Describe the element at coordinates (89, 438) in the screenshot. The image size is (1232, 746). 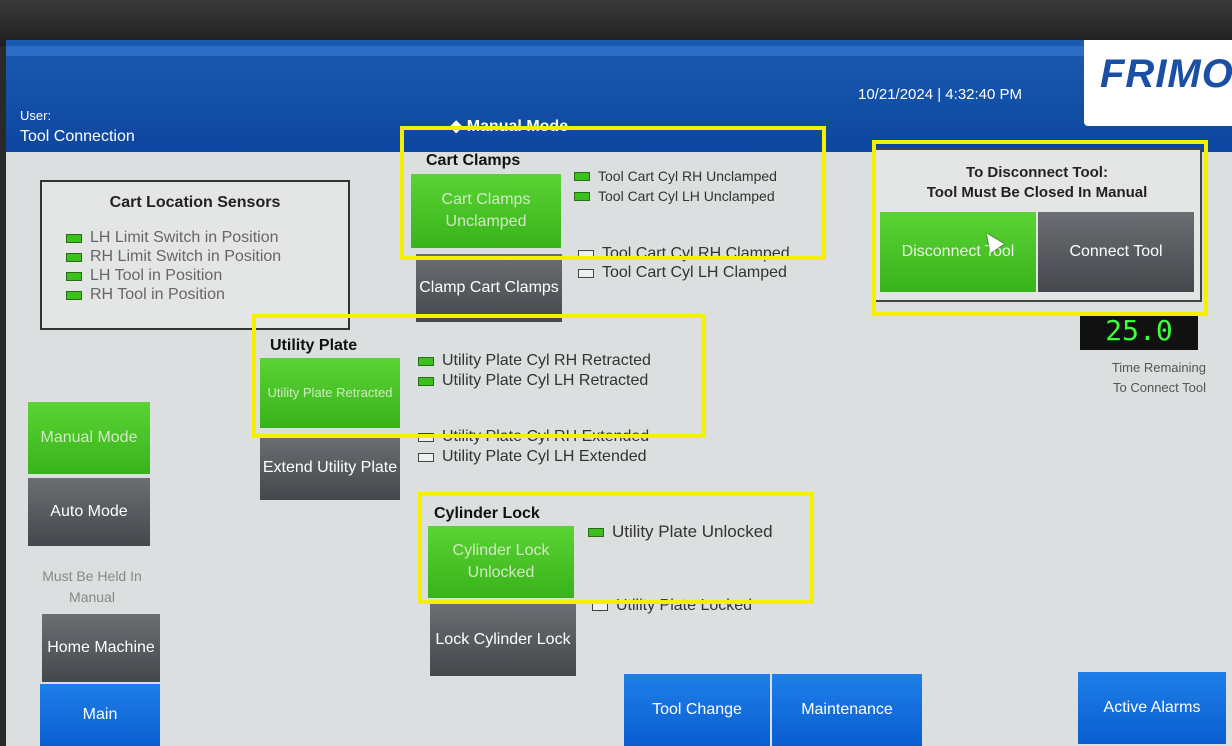
I see `manual-mode-button: Manual Mode` at that location.